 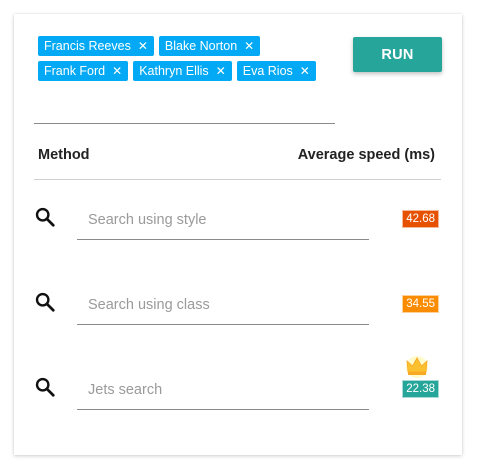 What do you see at coordinates (223, 305) in the screenshot?
I see `search-class-input` at bounding box center [223, 305].